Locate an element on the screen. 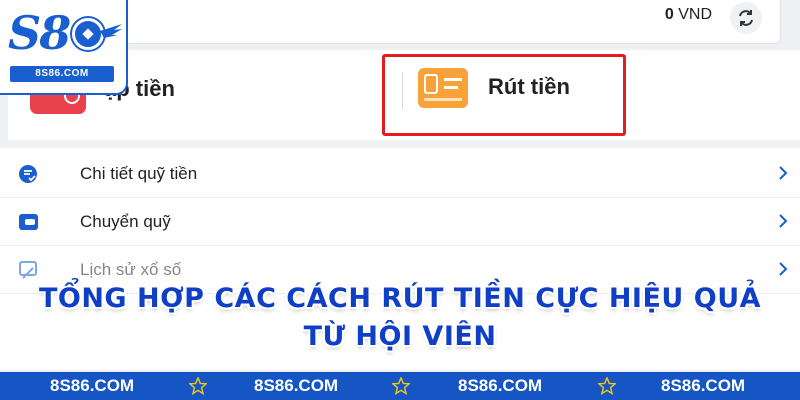 Image resolution: width=800 pixels, height=400 pixels. lottery-history-icon is located at coordinates (28, 270).